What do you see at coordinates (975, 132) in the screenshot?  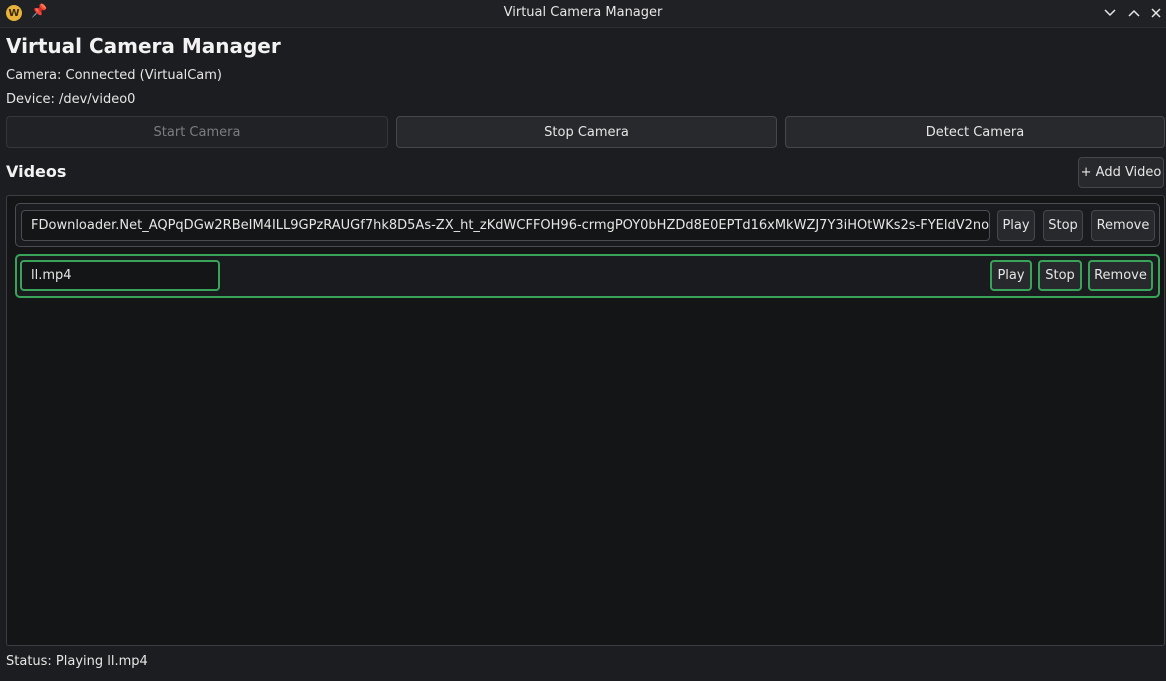 I see `detect-camera-button: Detect Camera` at bounding box center [975, 132].